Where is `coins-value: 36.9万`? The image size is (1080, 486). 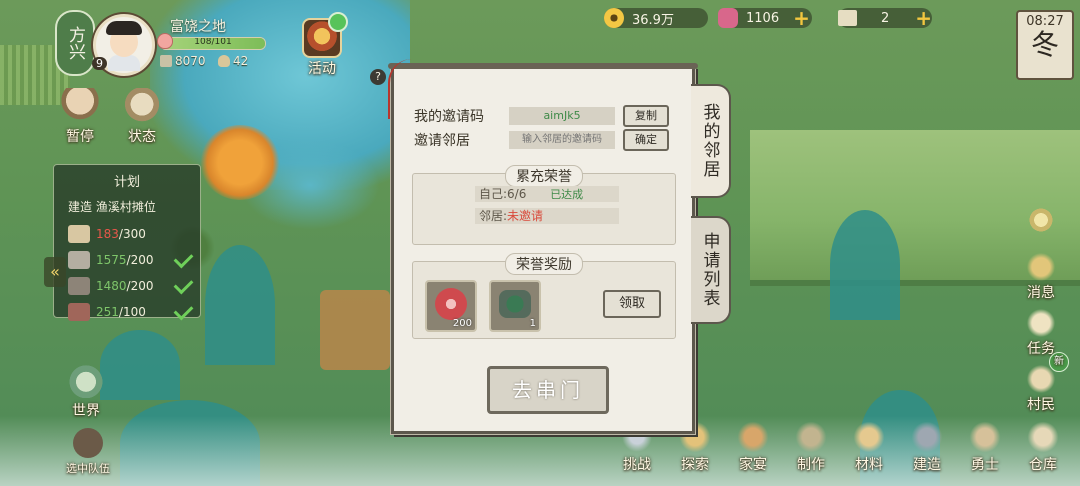
coins-value: 36.9万 is located at coordinates (653, 20).